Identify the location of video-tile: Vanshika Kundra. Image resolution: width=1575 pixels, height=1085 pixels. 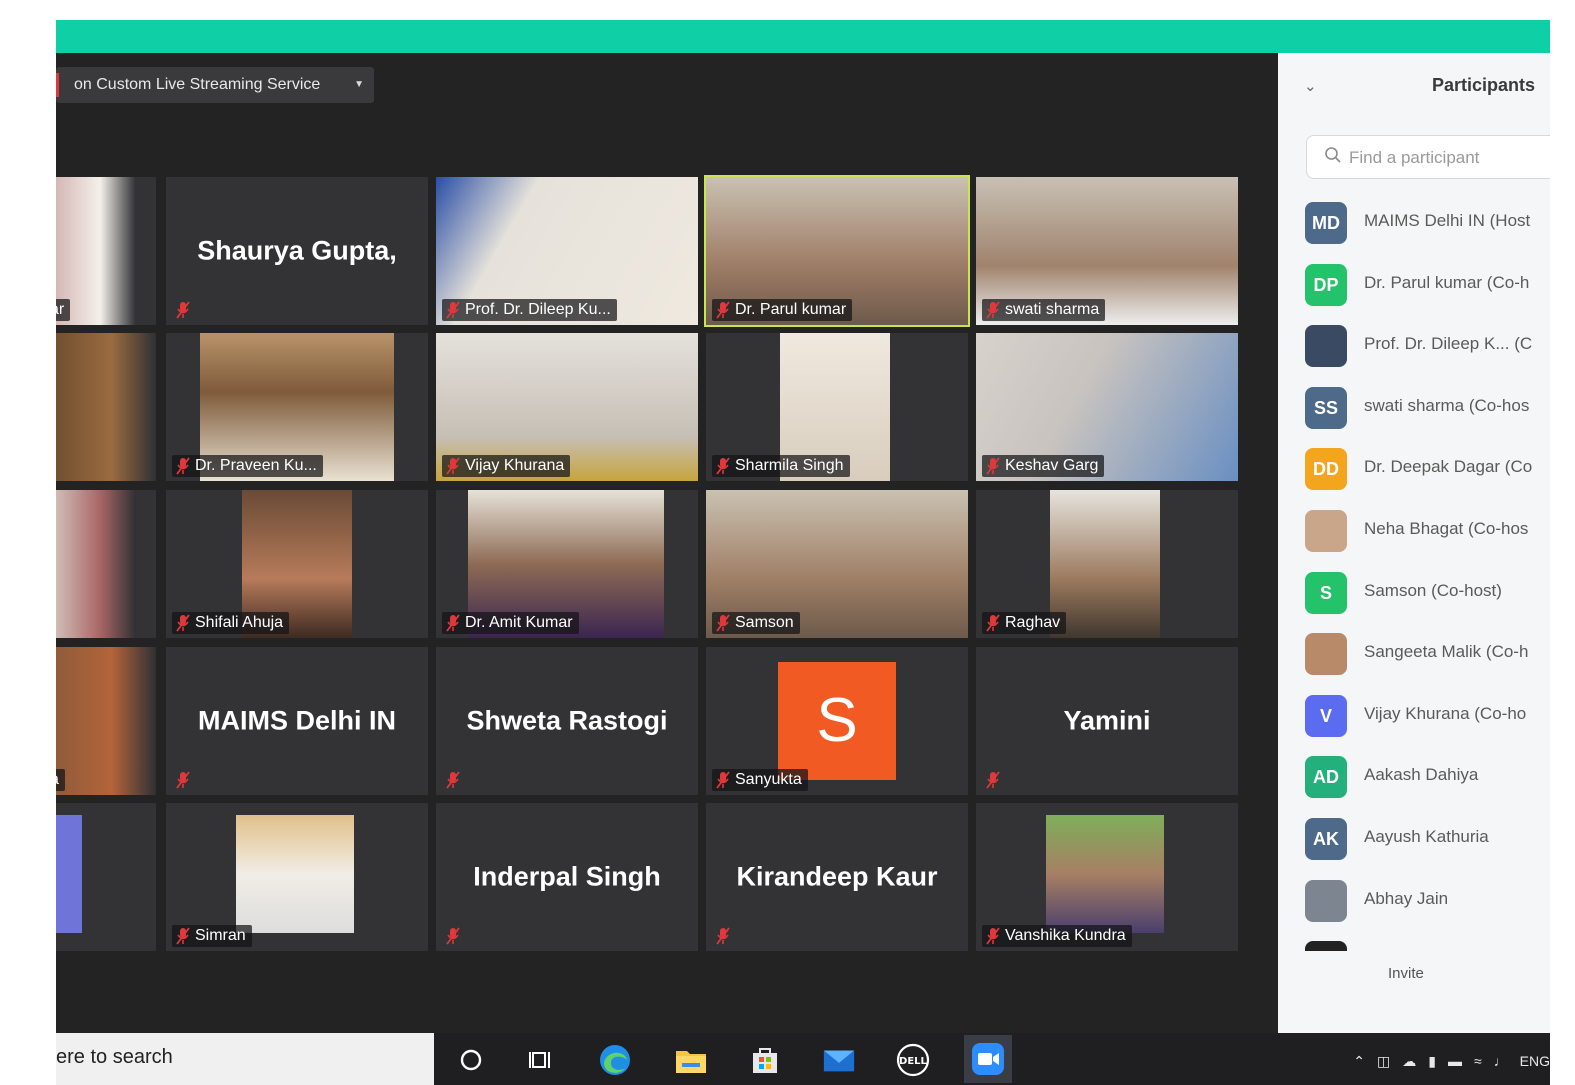
(1107, 877).